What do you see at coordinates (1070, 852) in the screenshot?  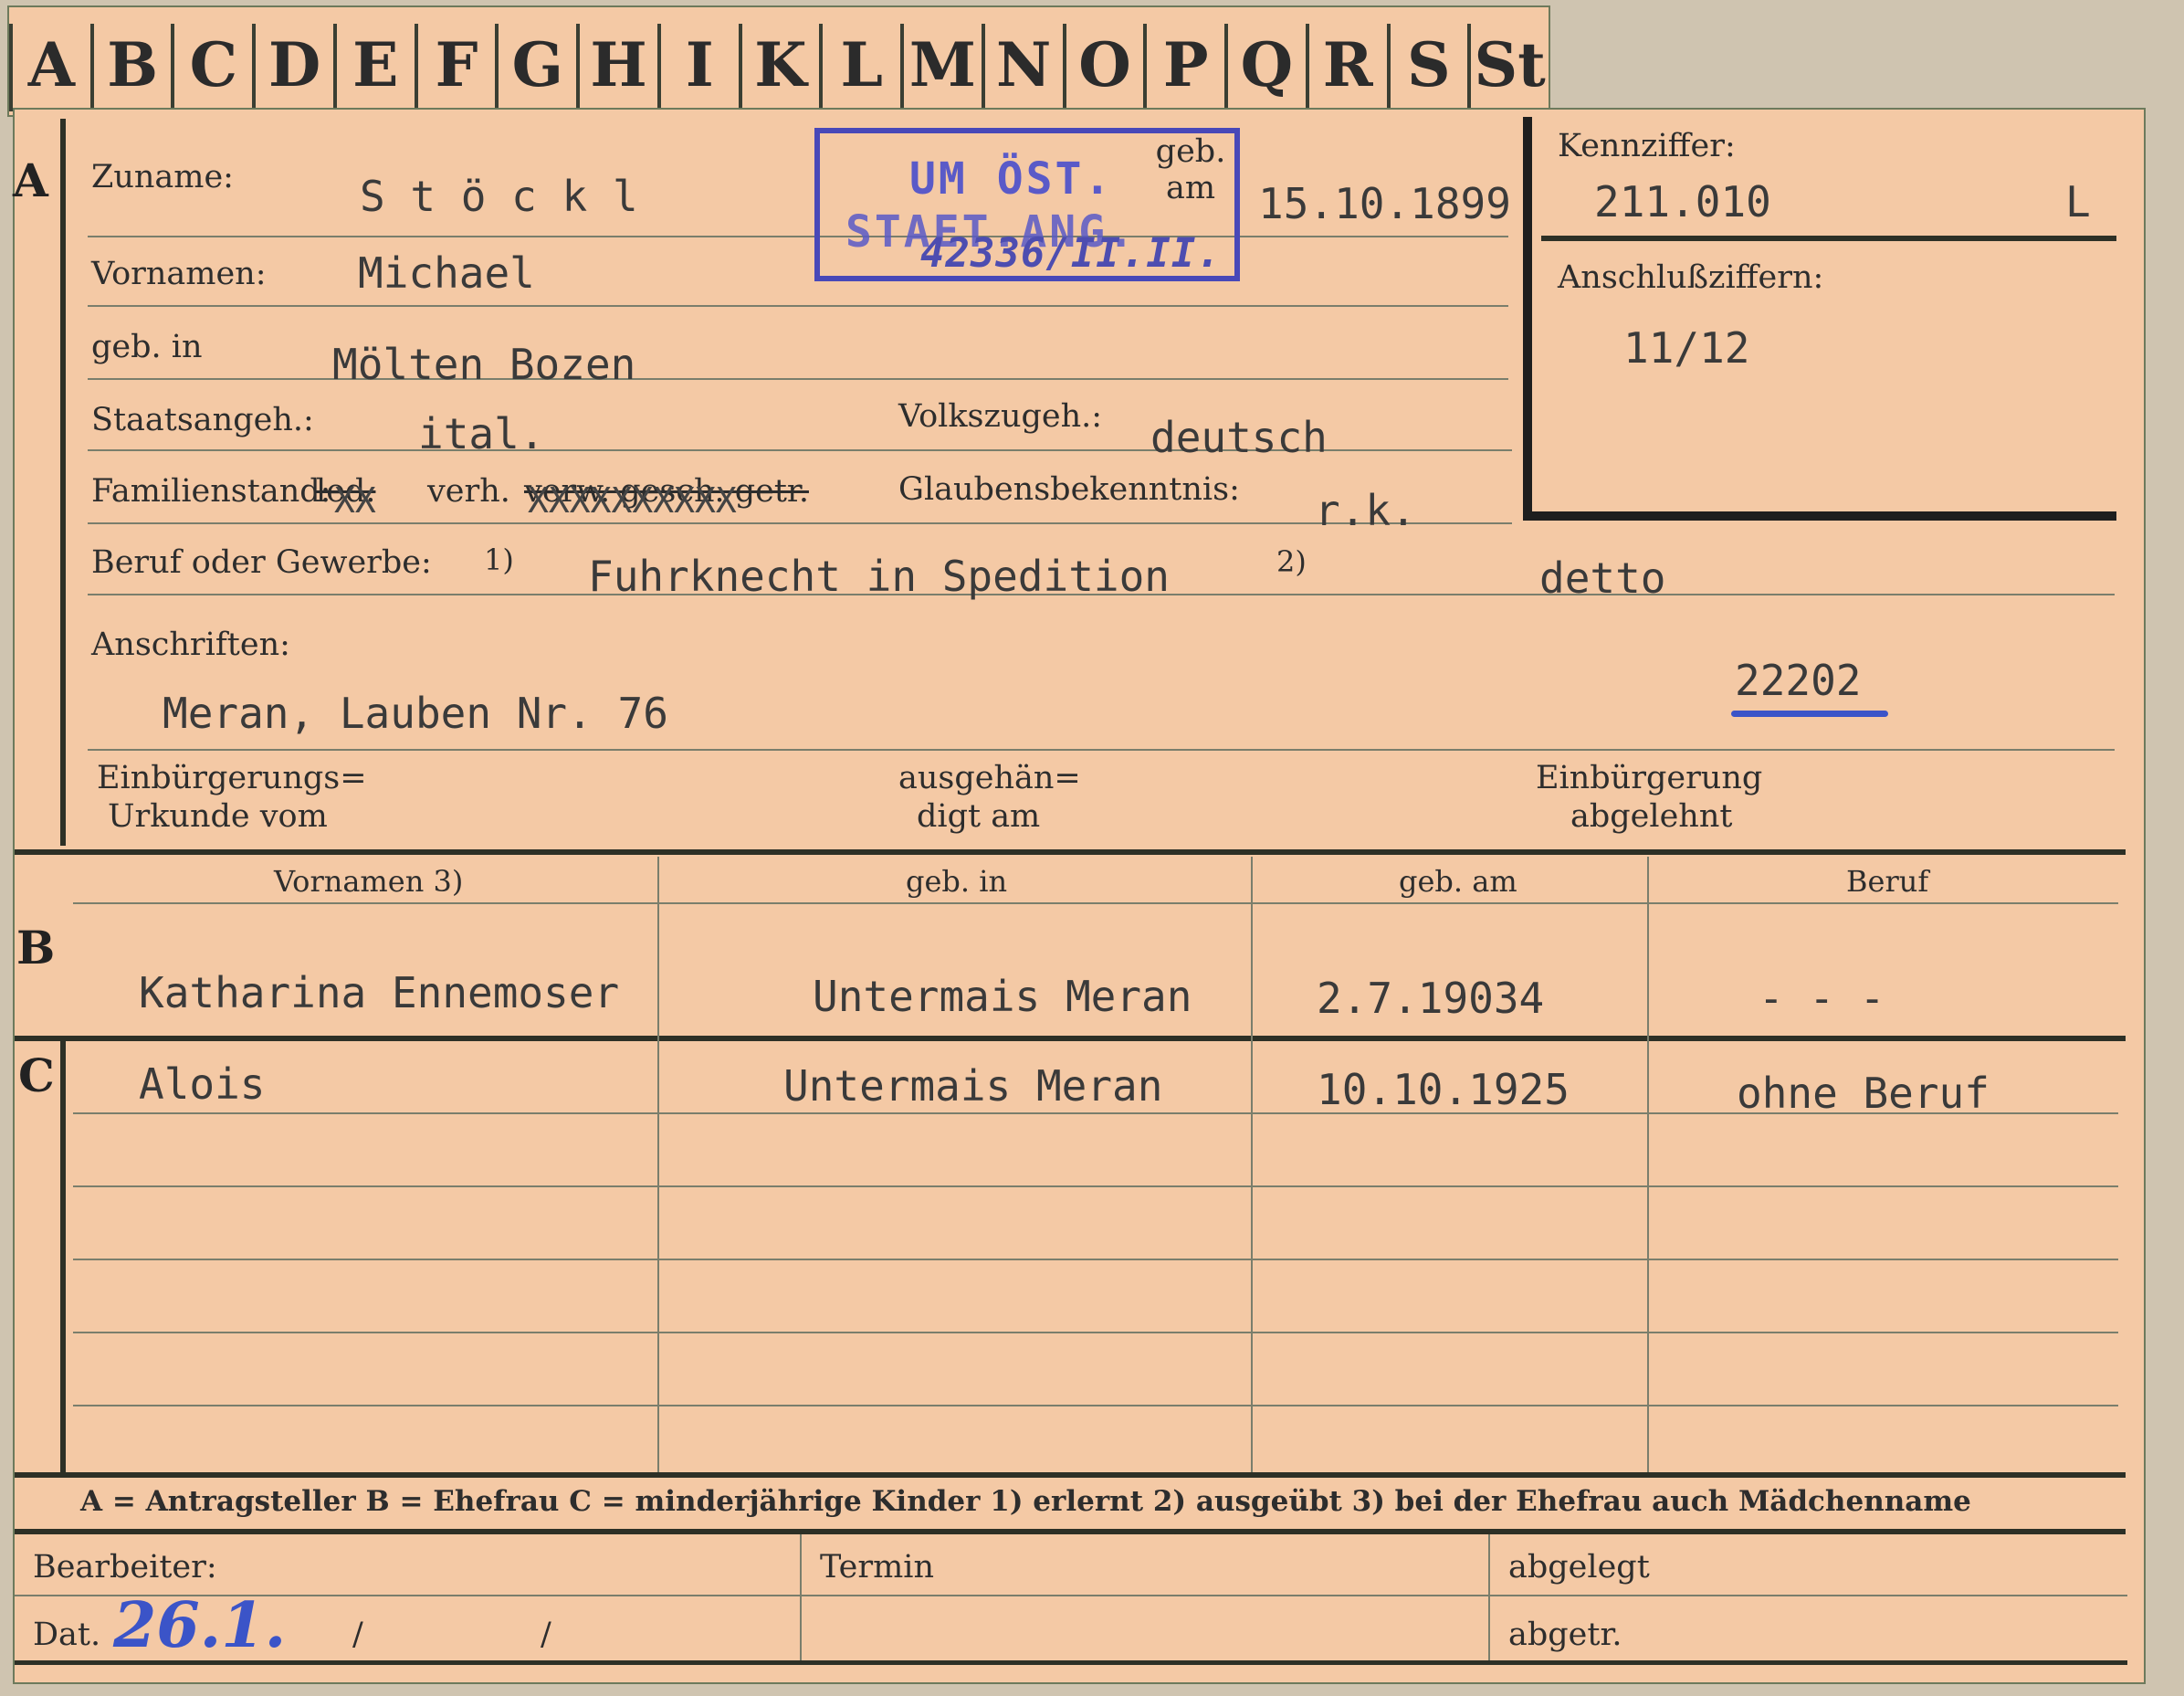 I see `section-a-bottom-rule` at bounding box center [1070, 852].